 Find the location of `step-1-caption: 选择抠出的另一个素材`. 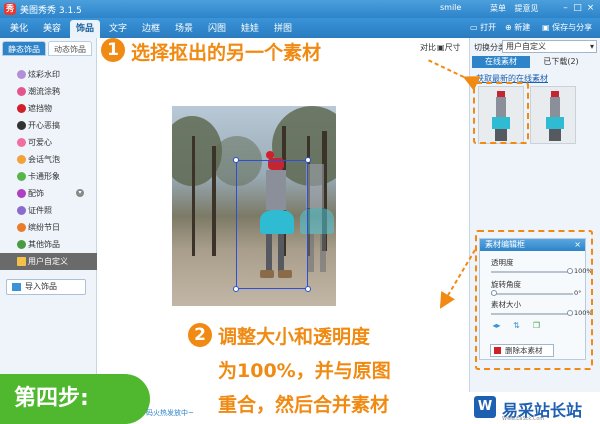

step-1-caption: 选择抠出的另一个素材 is located at coordinates (226, 53).